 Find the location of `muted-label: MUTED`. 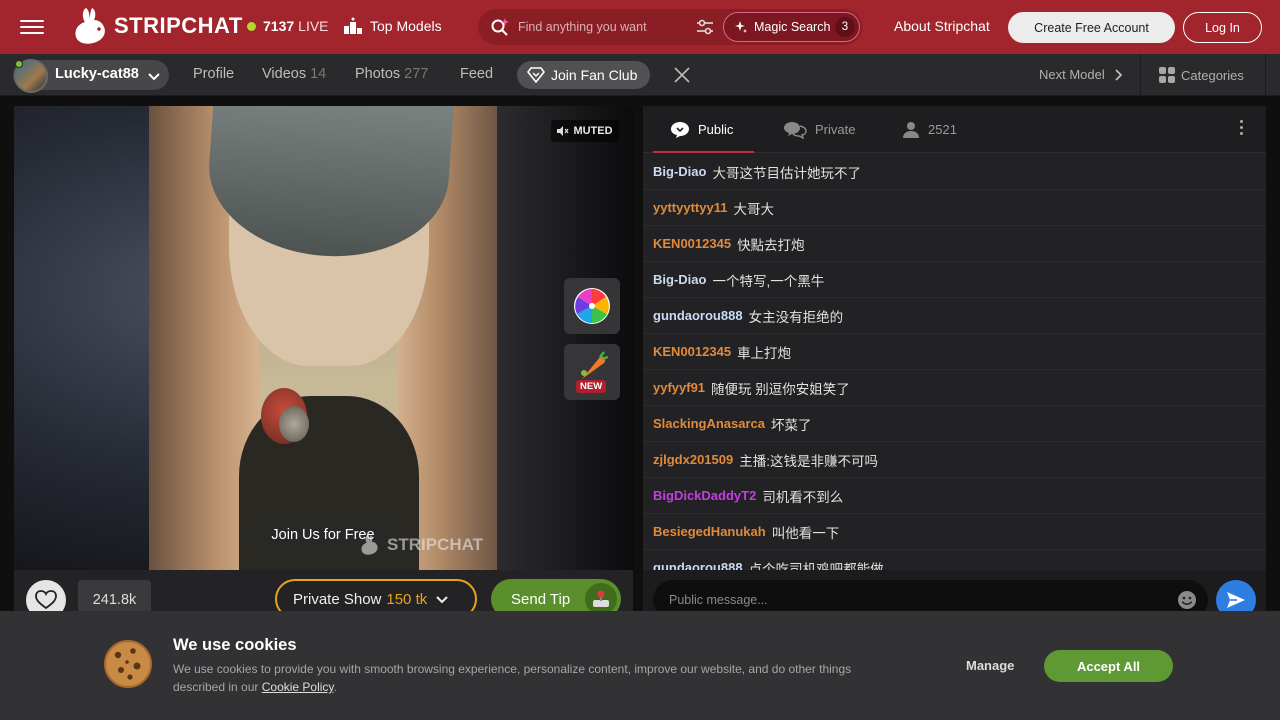

muted-label: MUTED is located at coordinates (593, 131).